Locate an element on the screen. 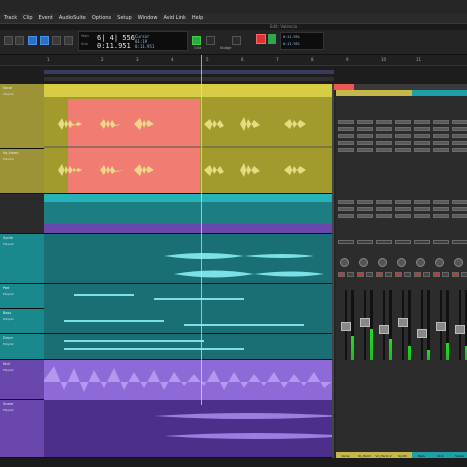  track-name: Pad is located at coordinates (6, 288).